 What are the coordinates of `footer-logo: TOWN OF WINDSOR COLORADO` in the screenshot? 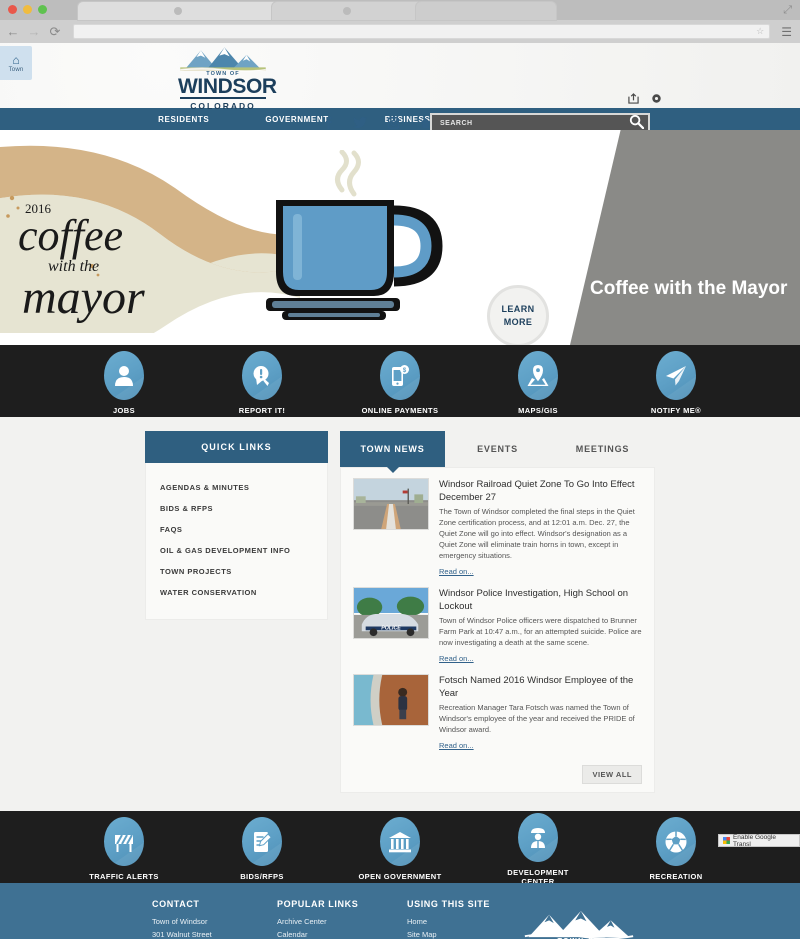 It's located at (579, 924).